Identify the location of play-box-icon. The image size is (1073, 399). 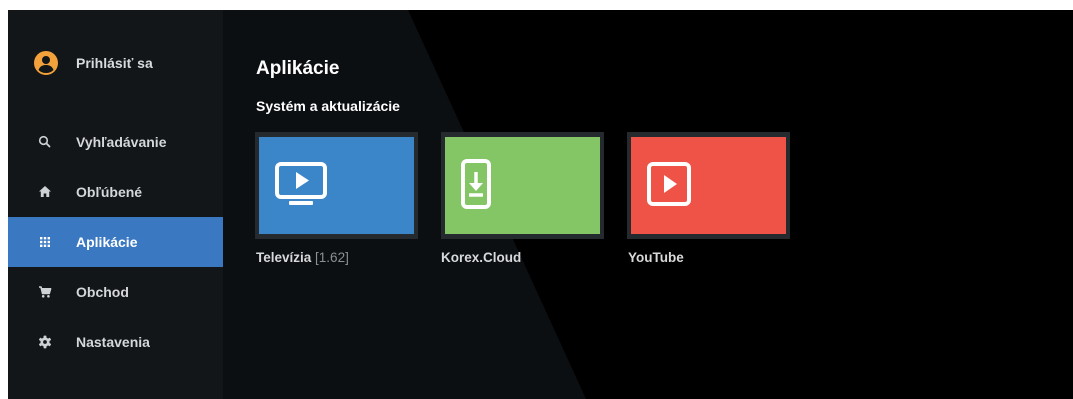
(669, 184).